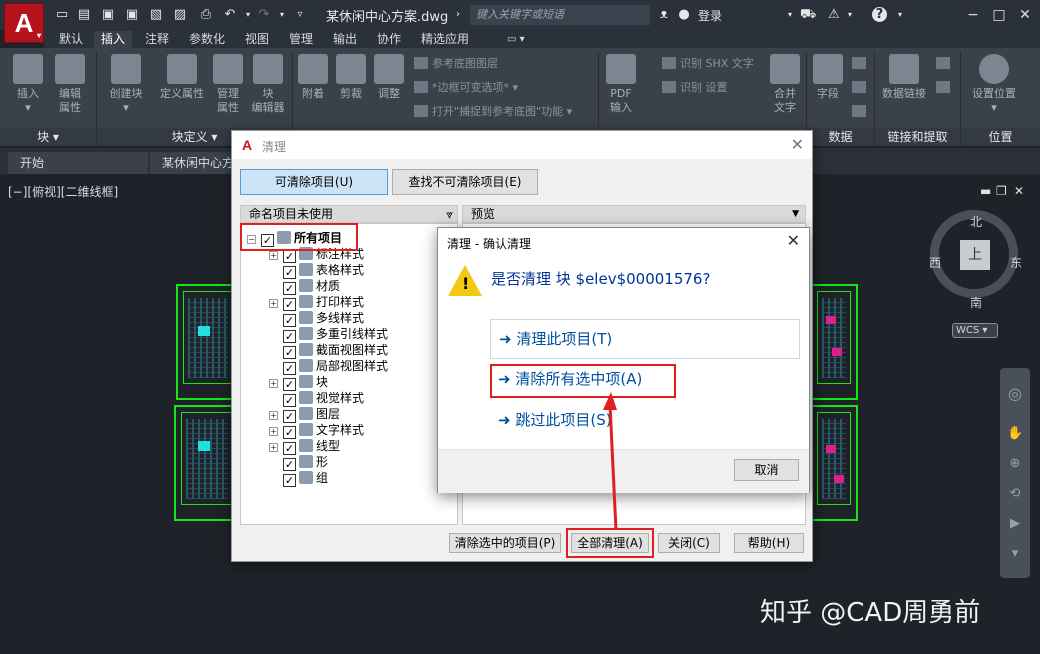 Image resolution: width=1040 pixels, height=654 pixels. I want to click on zoom-icon: ⊕, so click(1015, 464).